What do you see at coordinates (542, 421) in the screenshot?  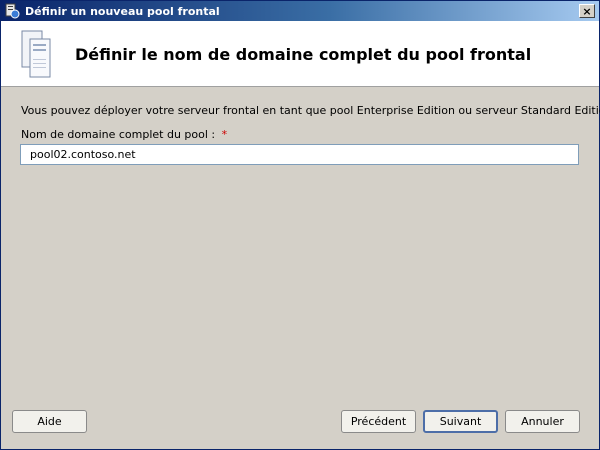 I see `cancel-button: Annuler` at bounding box center [542, 421].